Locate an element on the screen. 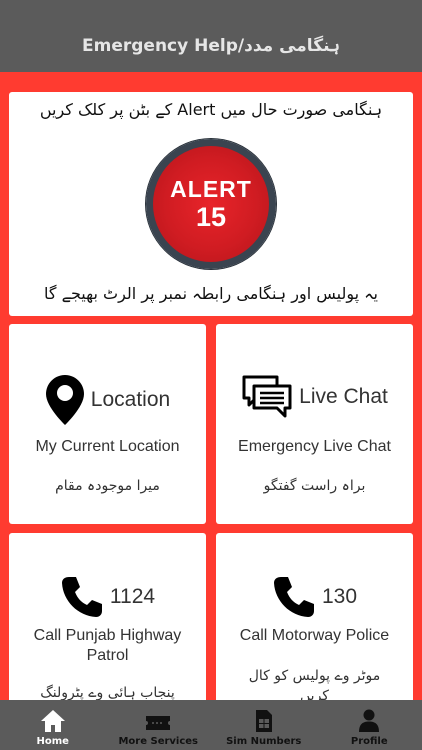 The image size is (422, 750). home-icon is located at coordinates (53, 720).